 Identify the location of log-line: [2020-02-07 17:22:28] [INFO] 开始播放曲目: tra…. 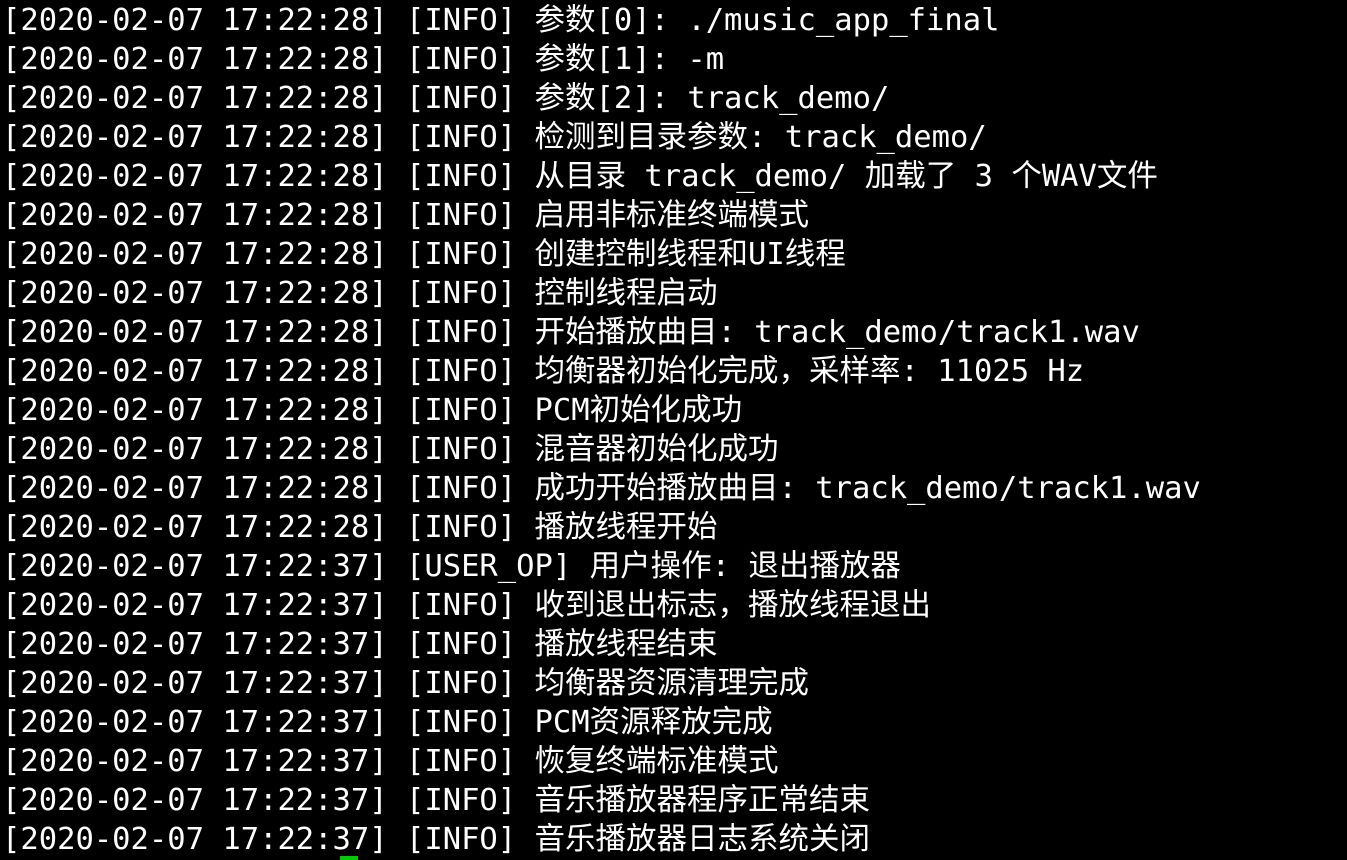
(571, 332).